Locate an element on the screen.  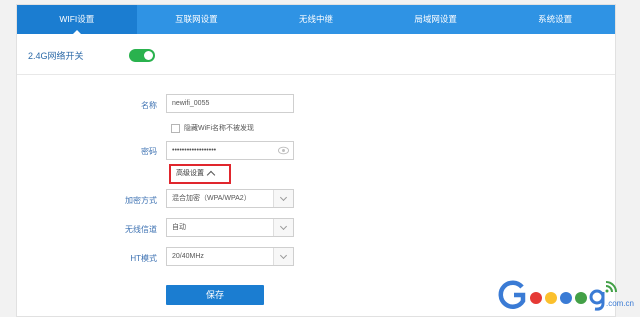
tab-label: 无线中继 is located at coordinates (315, 19).